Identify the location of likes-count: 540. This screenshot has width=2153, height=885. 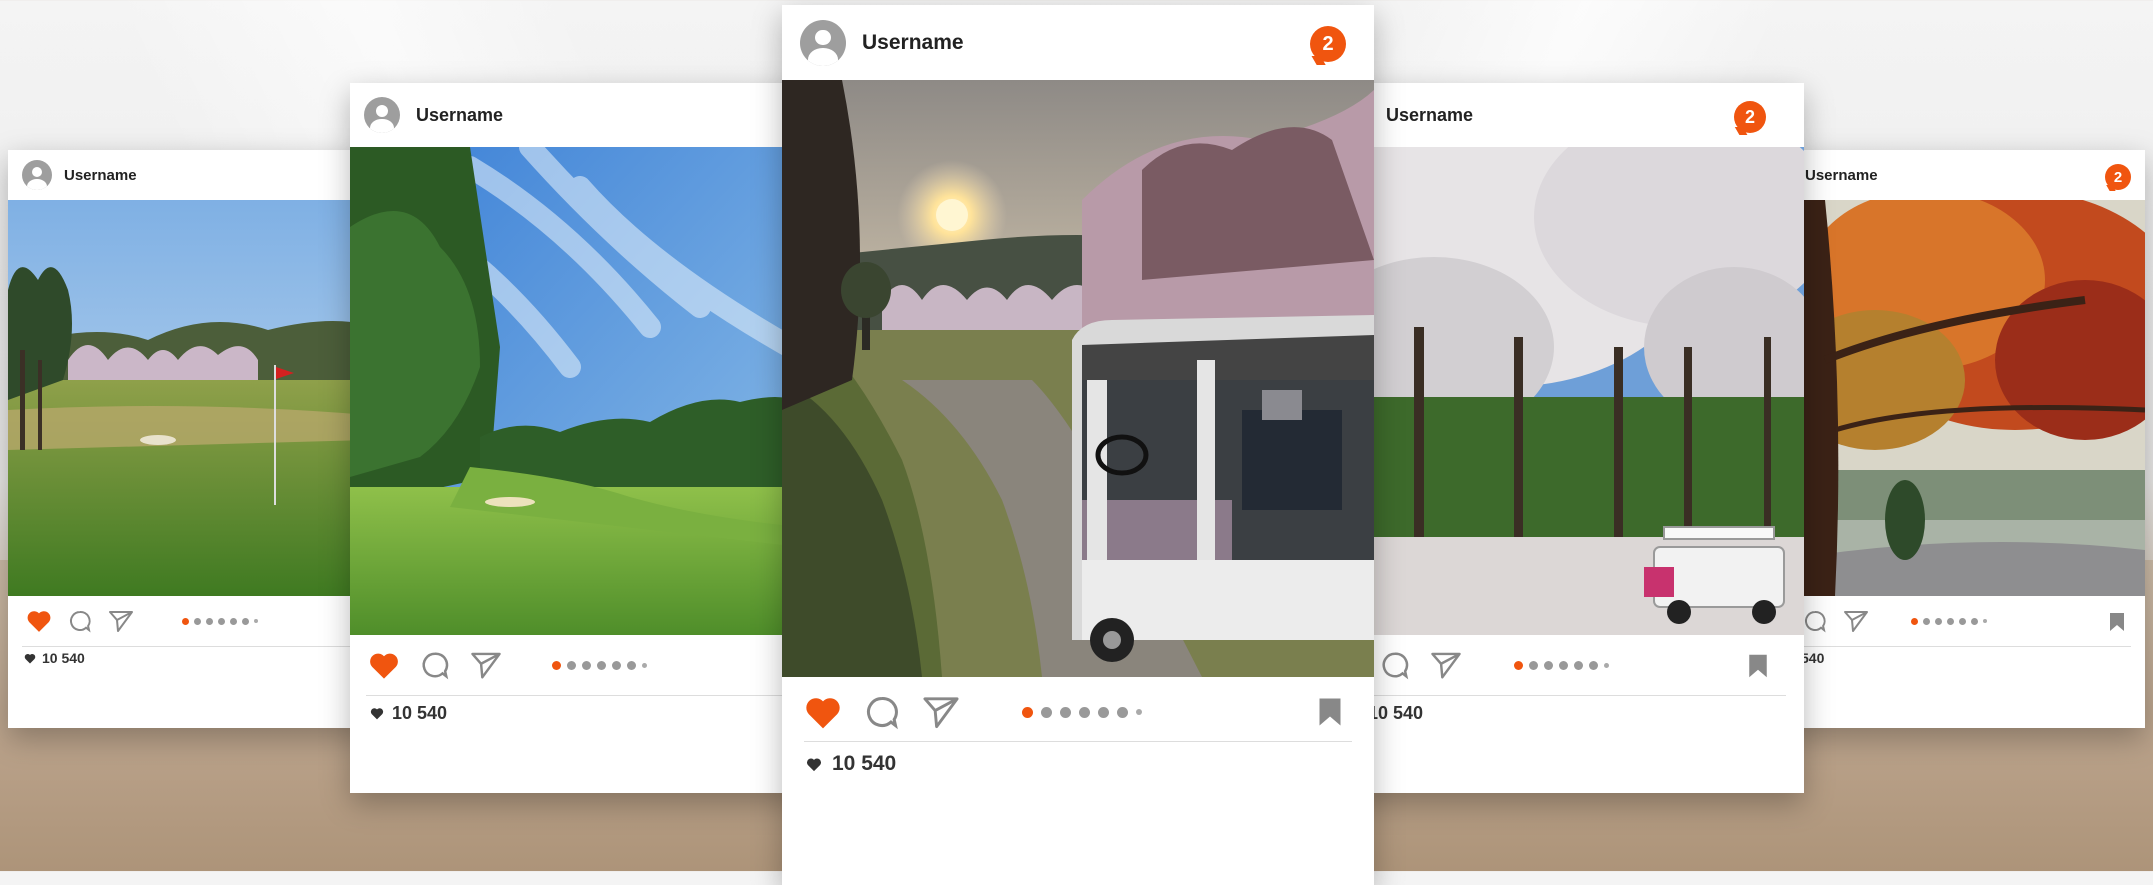
(1812, 658).